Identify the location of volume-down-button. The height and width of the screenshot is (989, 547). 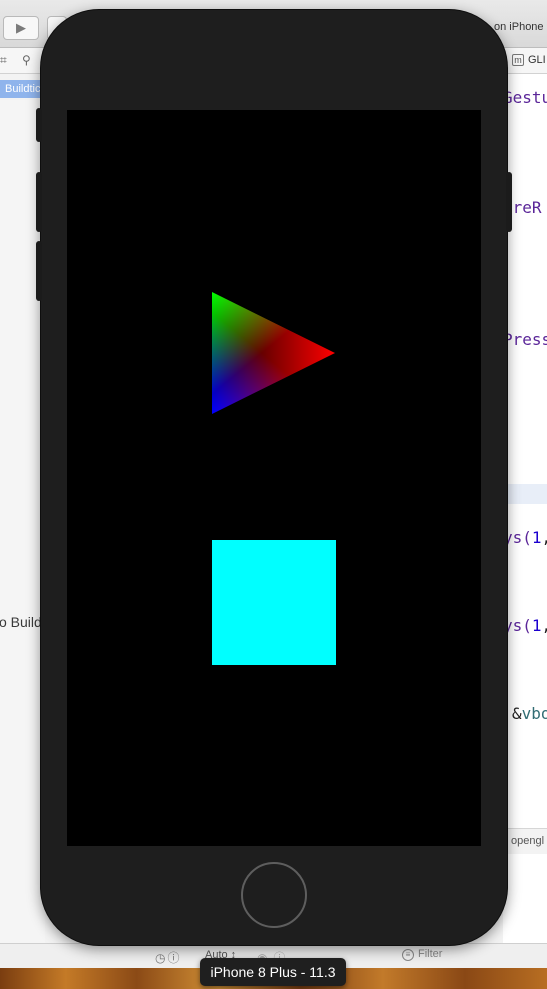
(39, 271).